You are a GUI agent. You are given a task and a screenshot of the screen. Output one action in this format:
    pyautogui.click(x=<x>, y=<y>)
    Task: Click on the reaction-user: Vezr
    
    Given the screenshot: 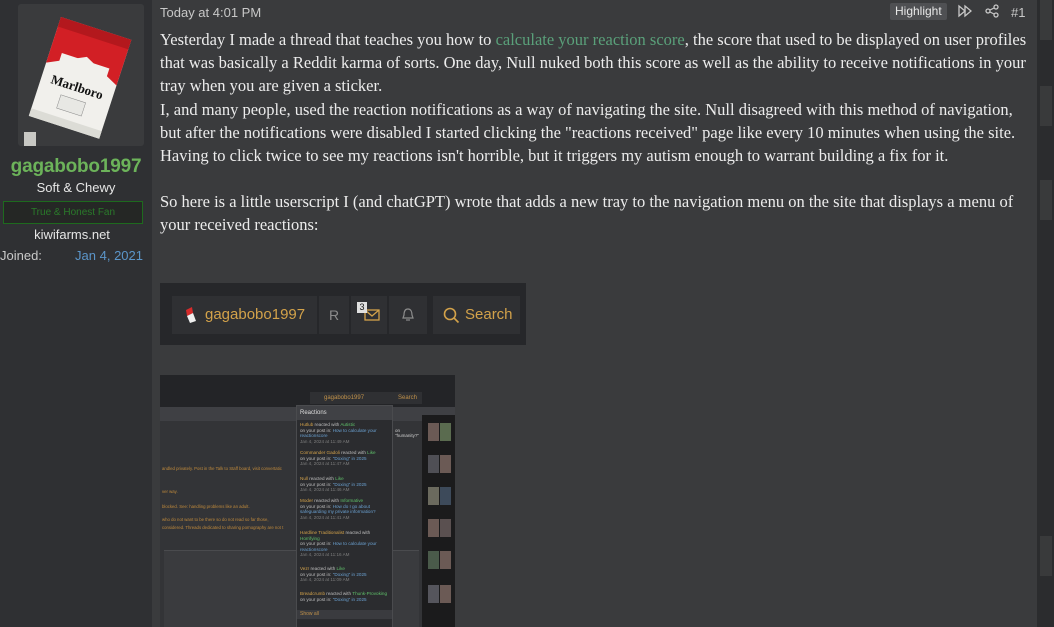 What is the action you would take?
    pyautogui.click(x=305, y=568)
    